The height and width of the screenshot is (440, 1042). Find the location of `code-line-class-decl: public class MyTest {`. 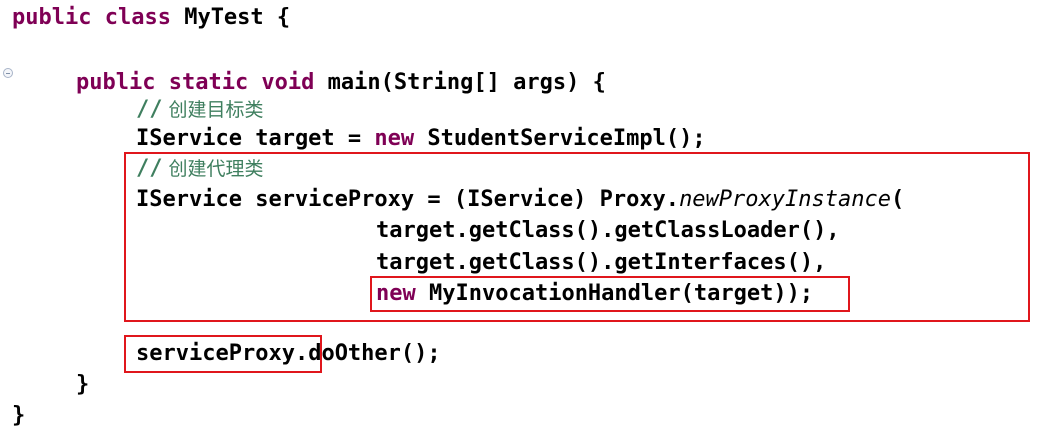

code-line-class-decl: public class MyTest { is located at coordinates (151, 18).